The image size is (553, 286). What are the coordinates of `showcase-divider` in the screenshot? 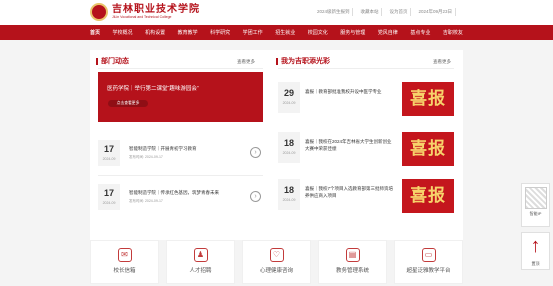 It's located at (366, 68).